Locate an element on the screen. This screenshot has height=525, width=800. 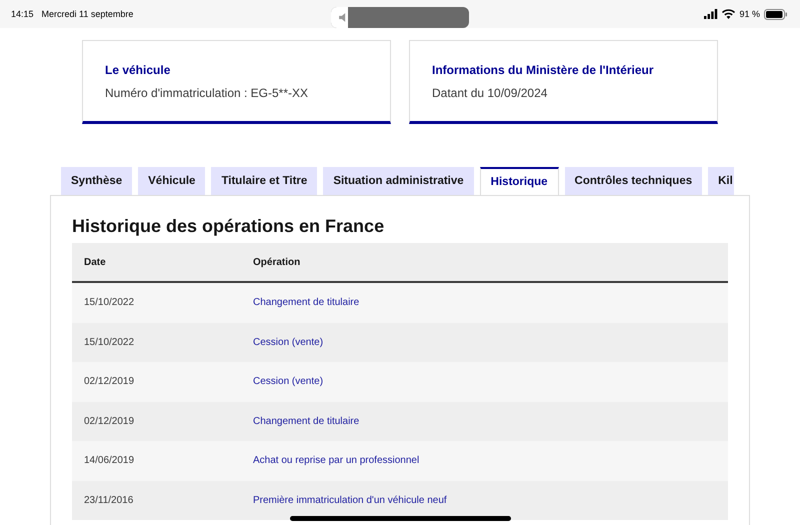
card-text: Datant du 10/09/2024 is located at coordinates (490, 93).